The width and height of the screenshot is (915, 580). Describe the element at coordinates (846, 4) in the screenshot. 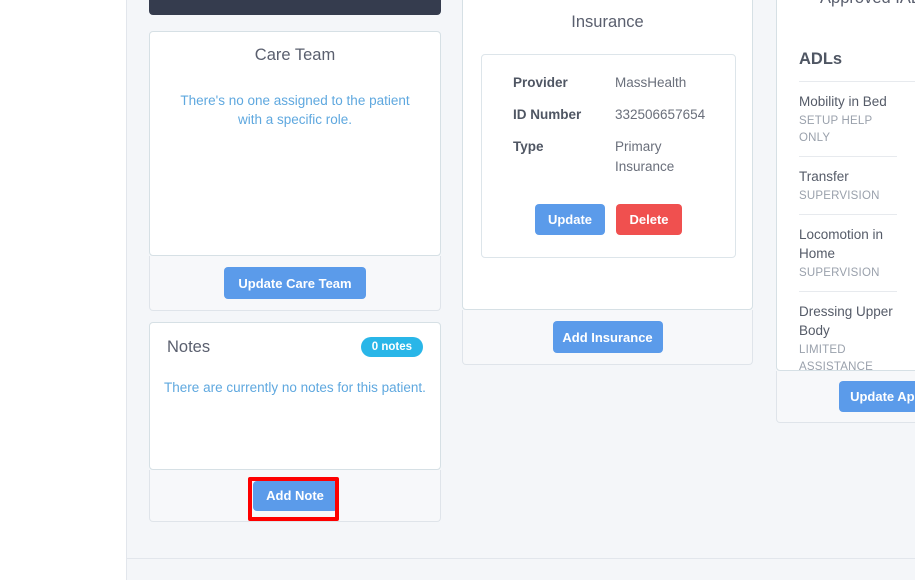

I see `approved-iadl-title: Approved IADL` at that location.